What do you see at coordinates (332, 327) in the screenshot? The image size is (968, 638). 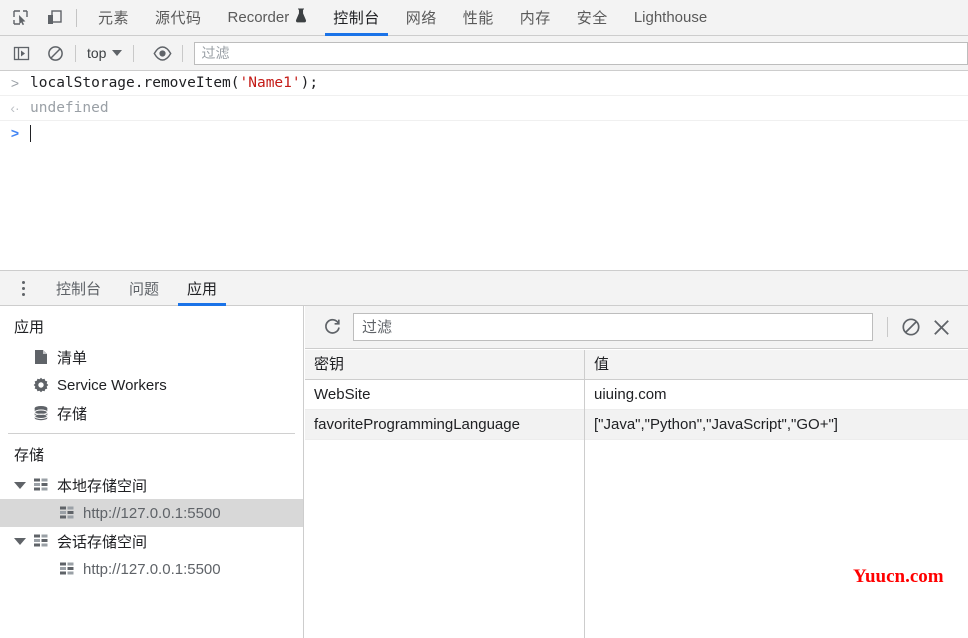 I see `refresh-icon` at bounding box center [332, 327].